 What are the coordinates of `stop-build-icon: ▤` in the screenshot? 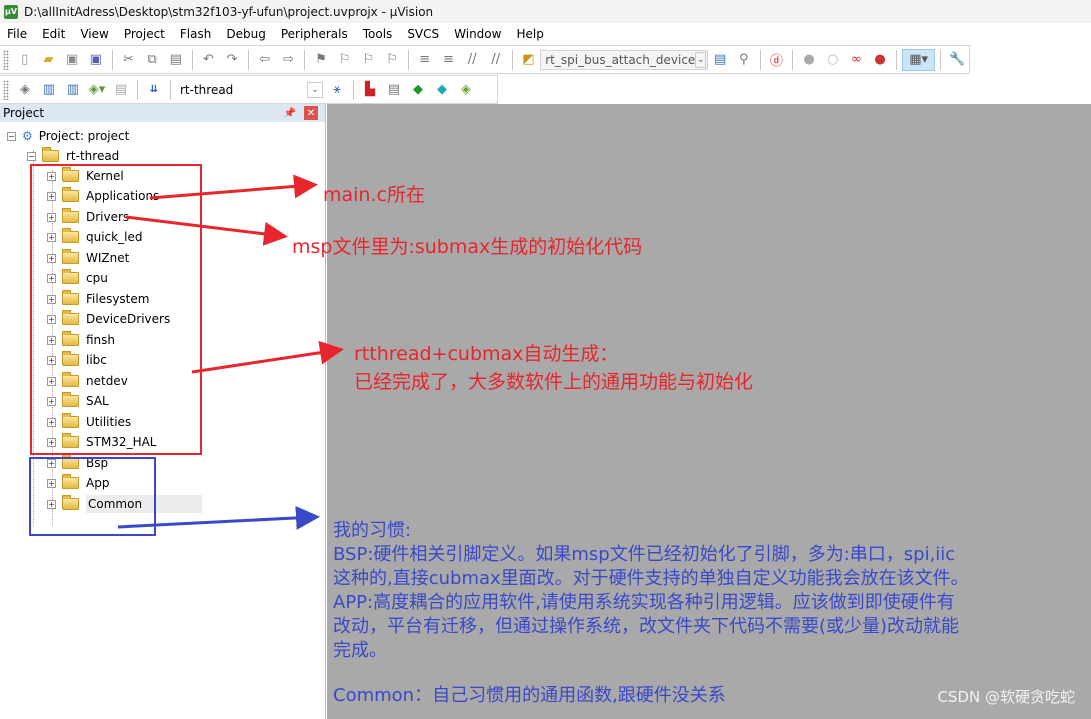 It's located at (121, 90).